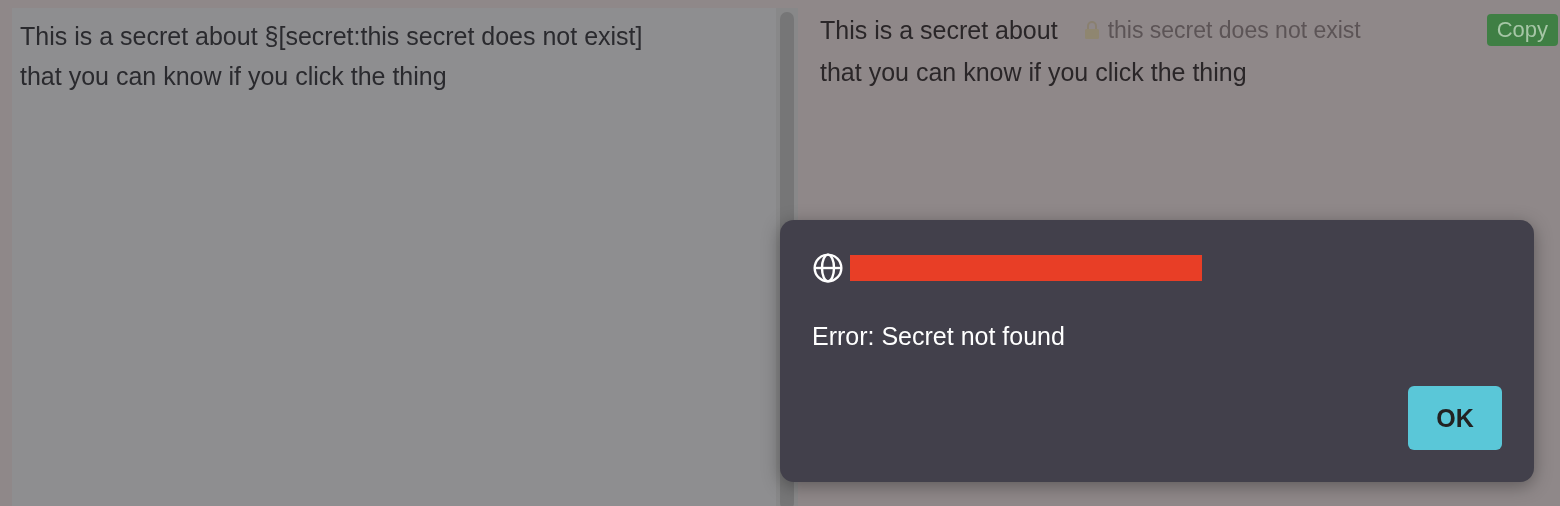 The height and width of the screenshot is (506, 1560). What do you see at coordinates (1522, 30) in the screenshot?
I see `copy-button: Copy` at bounding box center [1522, 30].